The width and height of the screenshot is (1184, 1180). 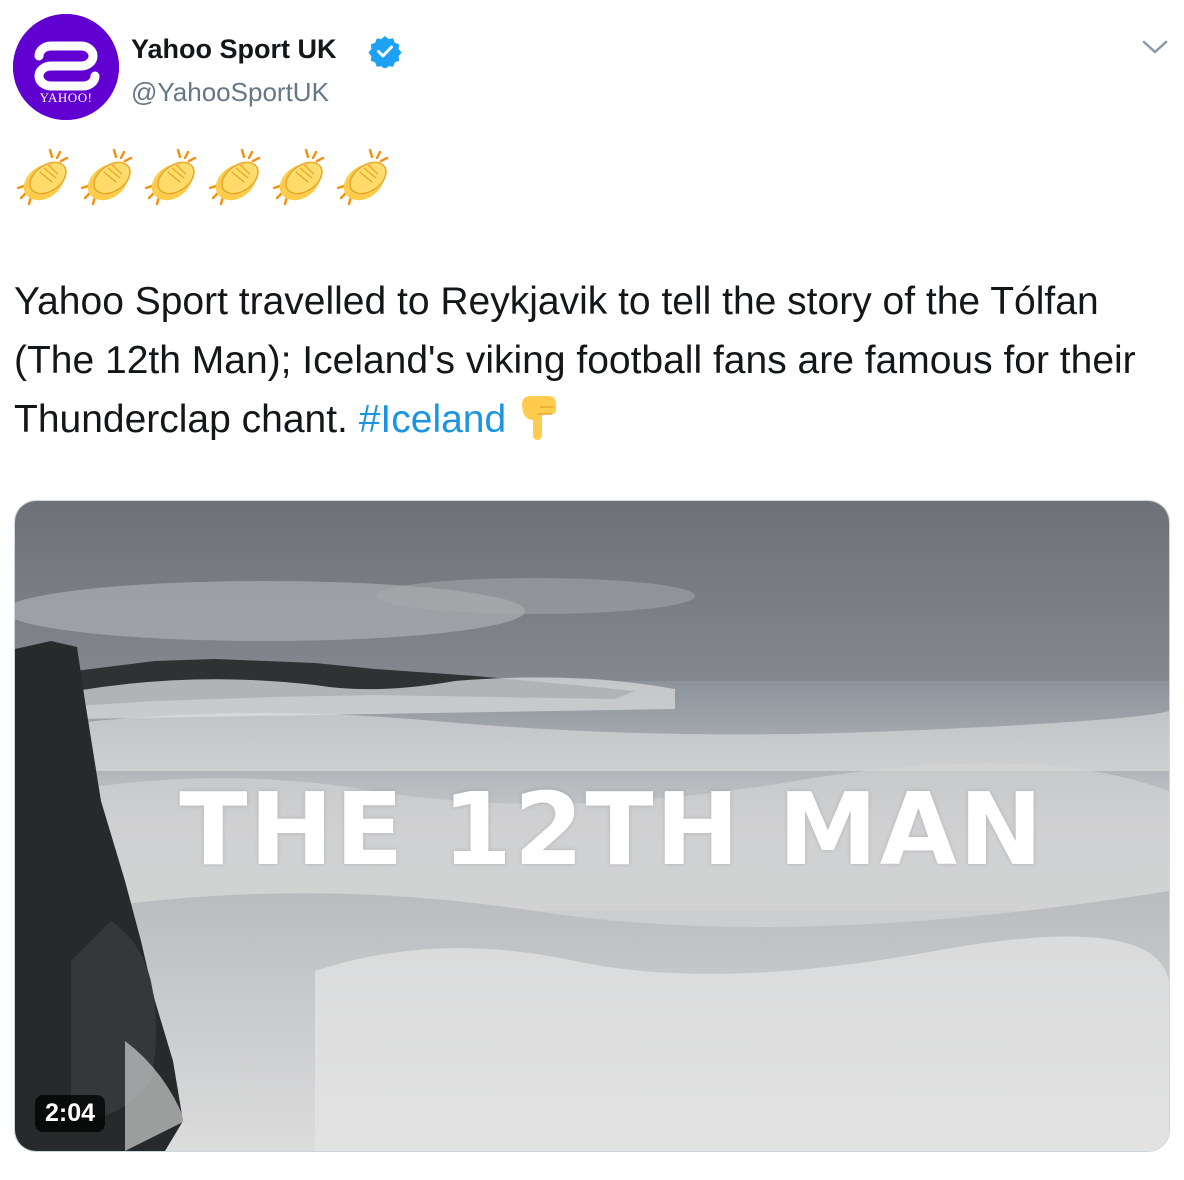 I want to click on pointing-down-icon, so click(x=539, y=418).